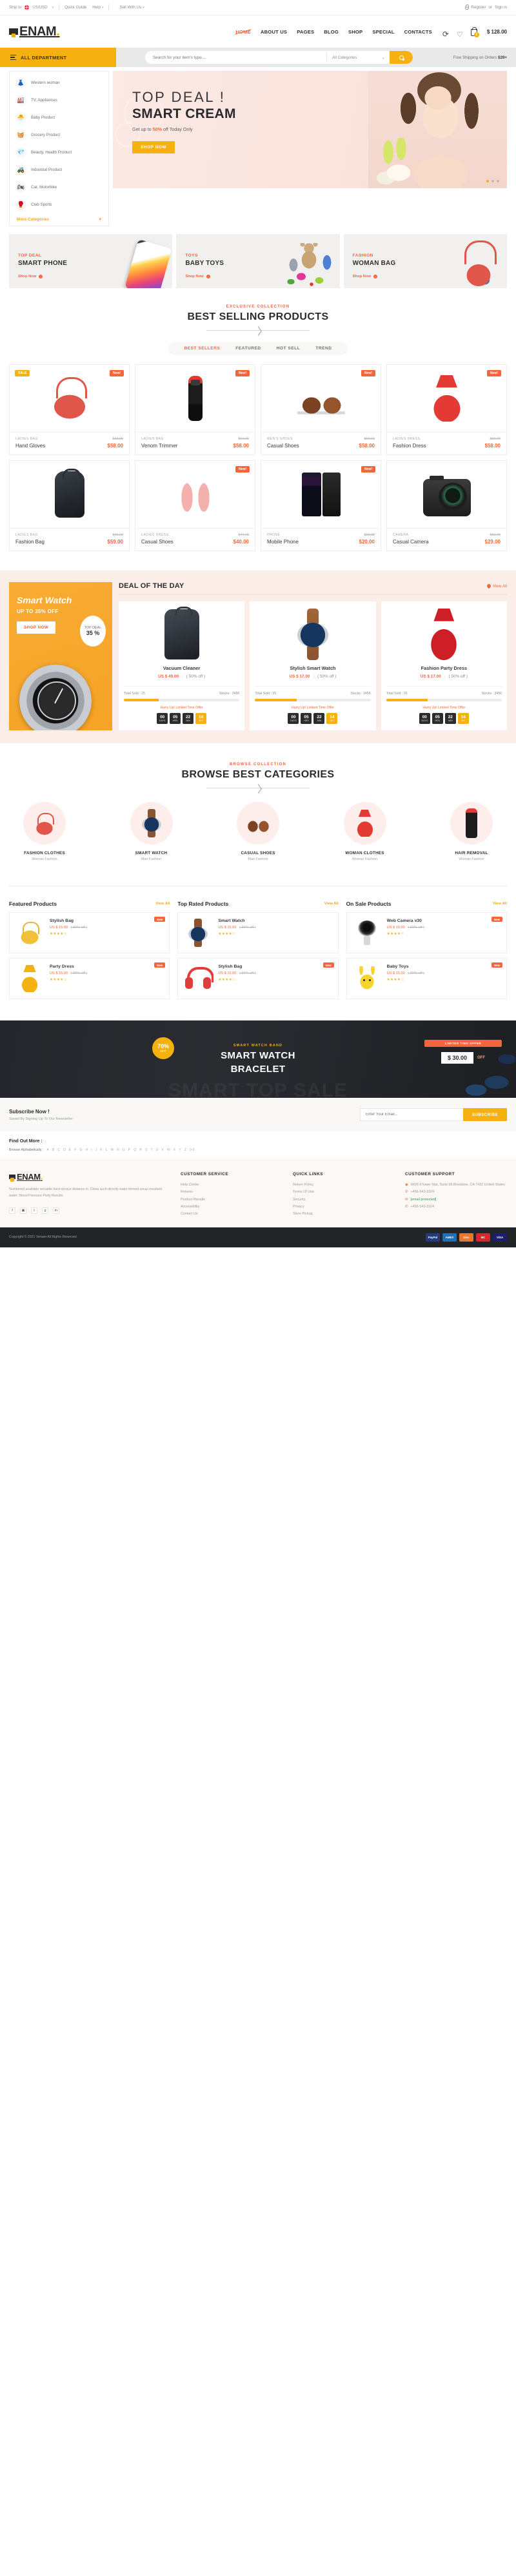 This screenshot has height=2576, width=516. Describe the element at coordinates (135, 1150) in the screenshot. I see `alpha-letter: Q` at that location.